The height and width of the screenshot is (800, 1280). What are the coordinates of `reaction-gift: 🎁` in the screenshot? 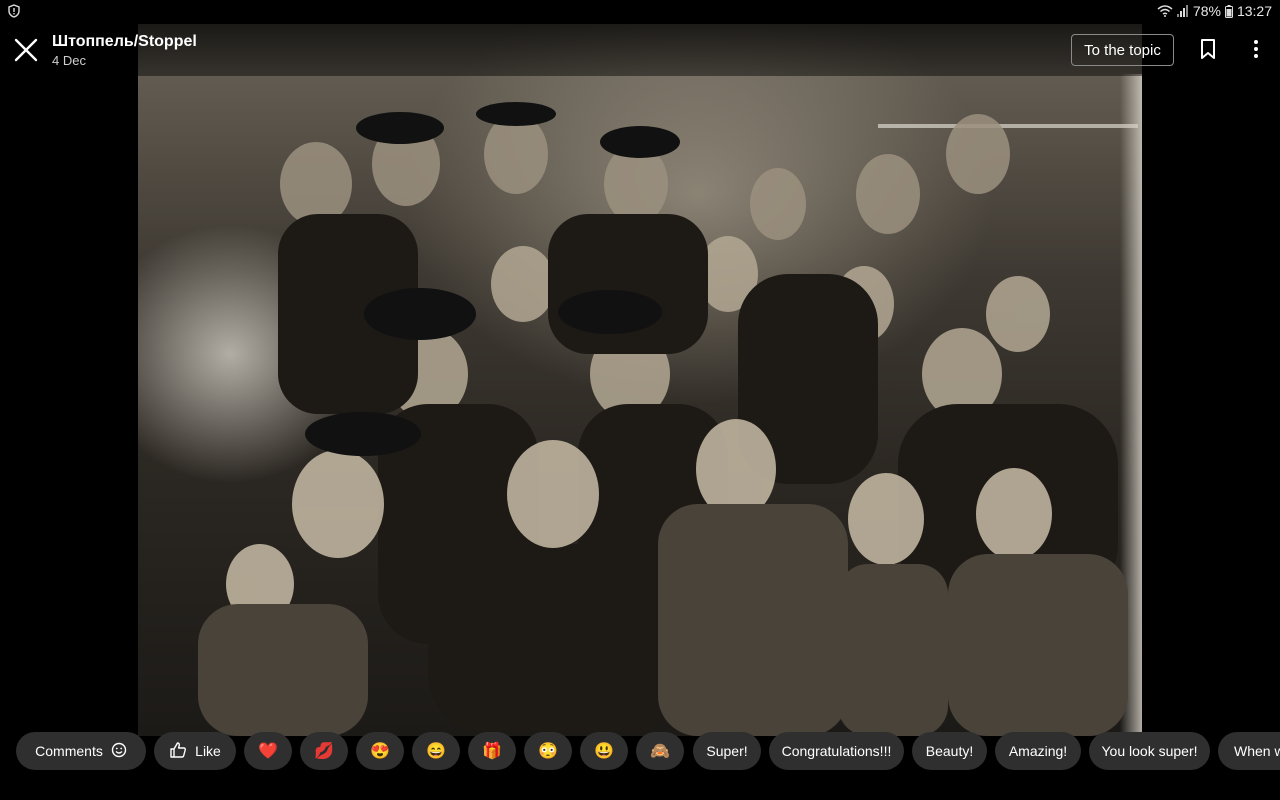 It's located at (492, 751).